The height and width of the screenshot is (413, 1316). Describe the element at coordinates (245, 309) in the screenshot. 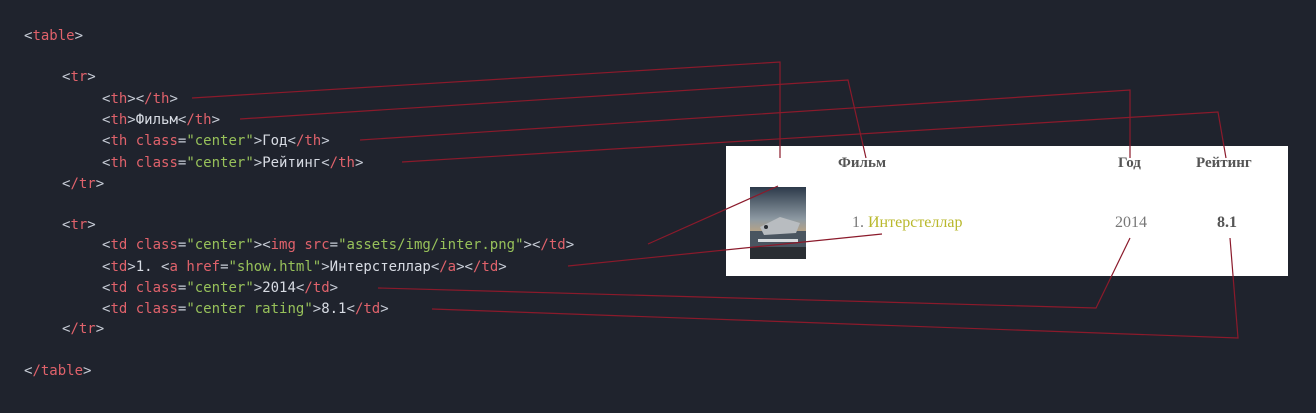

I see `code-line-td-rating: <td class="center rating">8.1</td>` at that location.